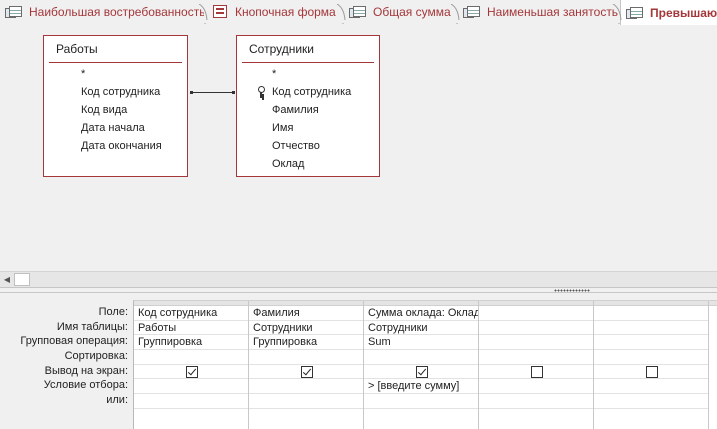  Describe the element at coordinates (92, 326) in the screenshot. I see `row-label-table: Имя таблицы:` at that location.